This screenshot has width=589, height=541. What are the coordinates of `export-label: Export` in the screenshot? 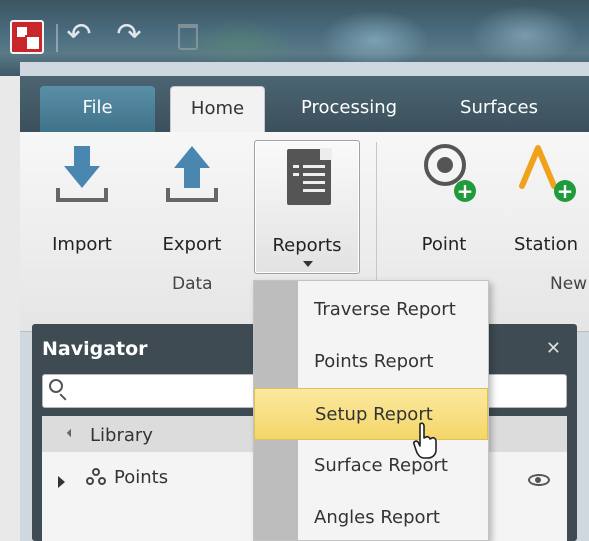 It's located at (192, 244).